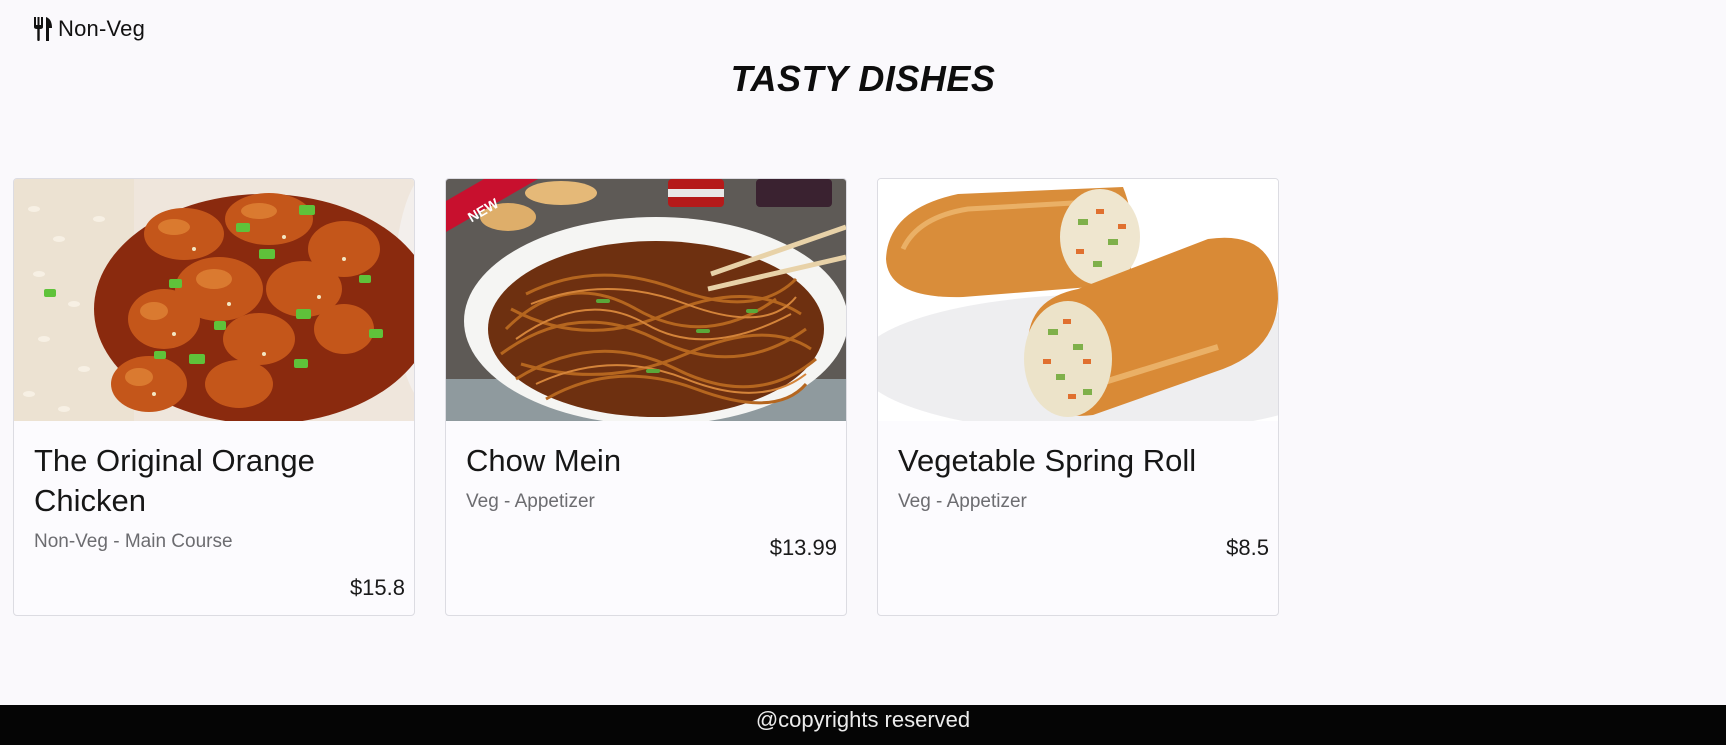 The height and width of the screenshot is (745, 1726). I want to click on dish-price: $8.5, so click(1247, 547).